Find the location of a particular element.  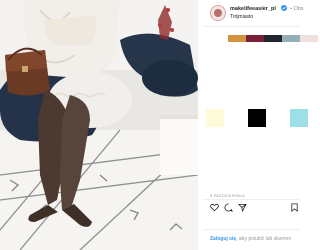

username-link: makelifeeasier_pl is located at coordinates (253, 9).